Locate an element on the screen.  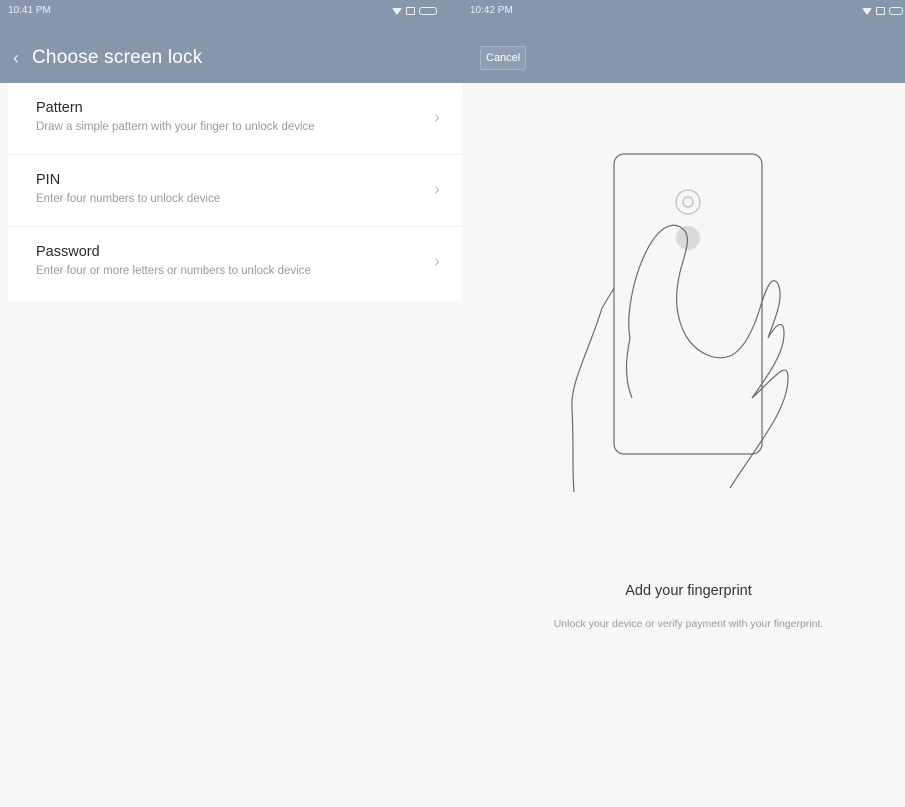
title-bar: ‹ Choose screen lock is located at coordinates (101, 58).